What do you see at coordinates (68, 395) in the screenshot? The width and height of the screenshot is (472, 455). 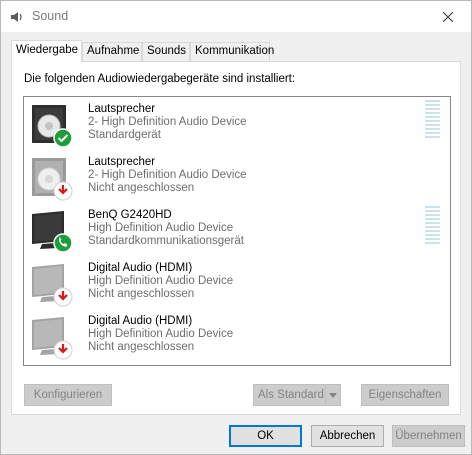 I see `configure-button: Konfigurieren` at bounding box center [68, 395].